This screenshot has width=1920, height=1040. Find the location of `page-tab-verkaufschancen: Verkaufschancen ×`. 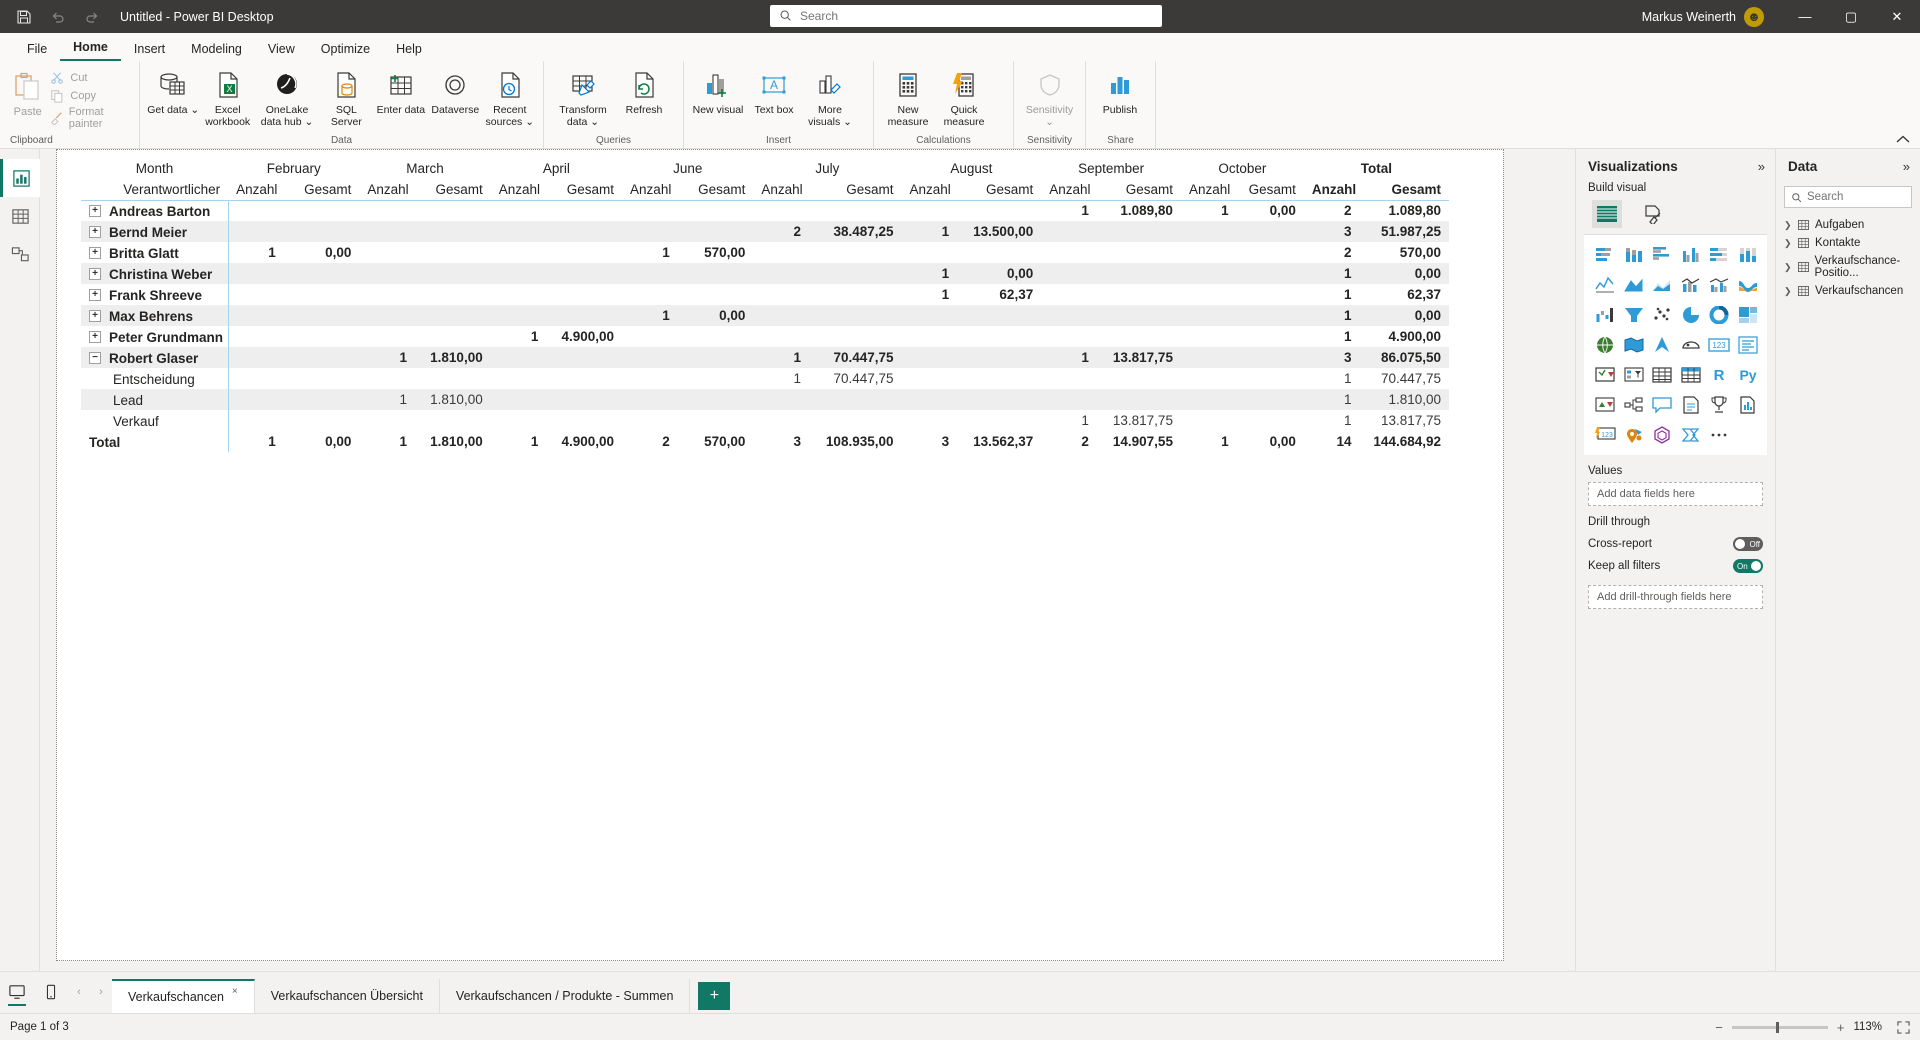

page-tab-verkaufschancen: Verkaufschancen × is located at coordinates (183, 996).